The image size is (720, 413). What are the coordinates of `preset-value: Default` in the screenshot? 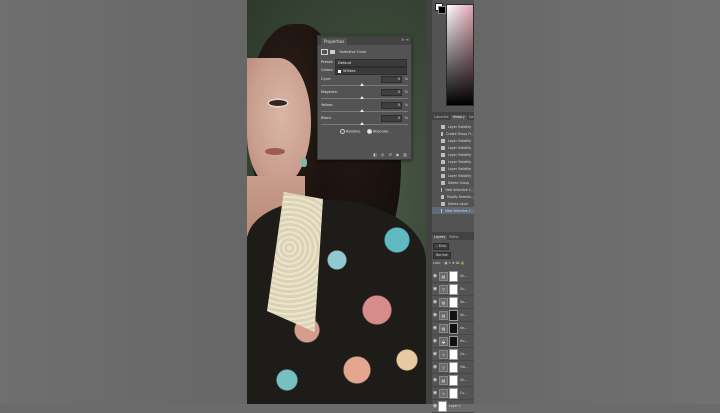 It's located at (345, 63).